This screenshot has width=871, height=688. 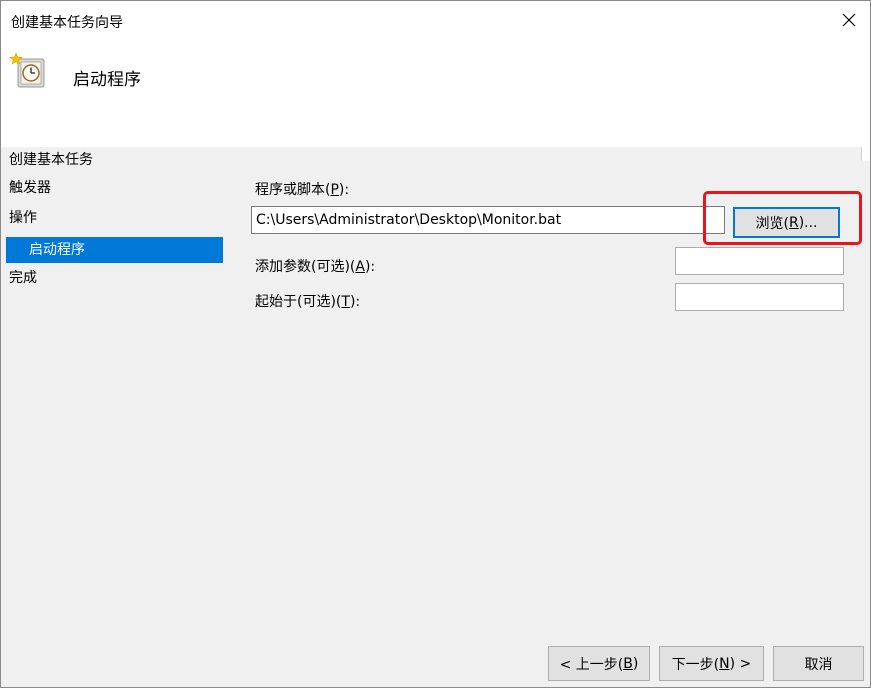 I want to click on title-bar: 创建基本任务向导, so click(x=435, y=20).